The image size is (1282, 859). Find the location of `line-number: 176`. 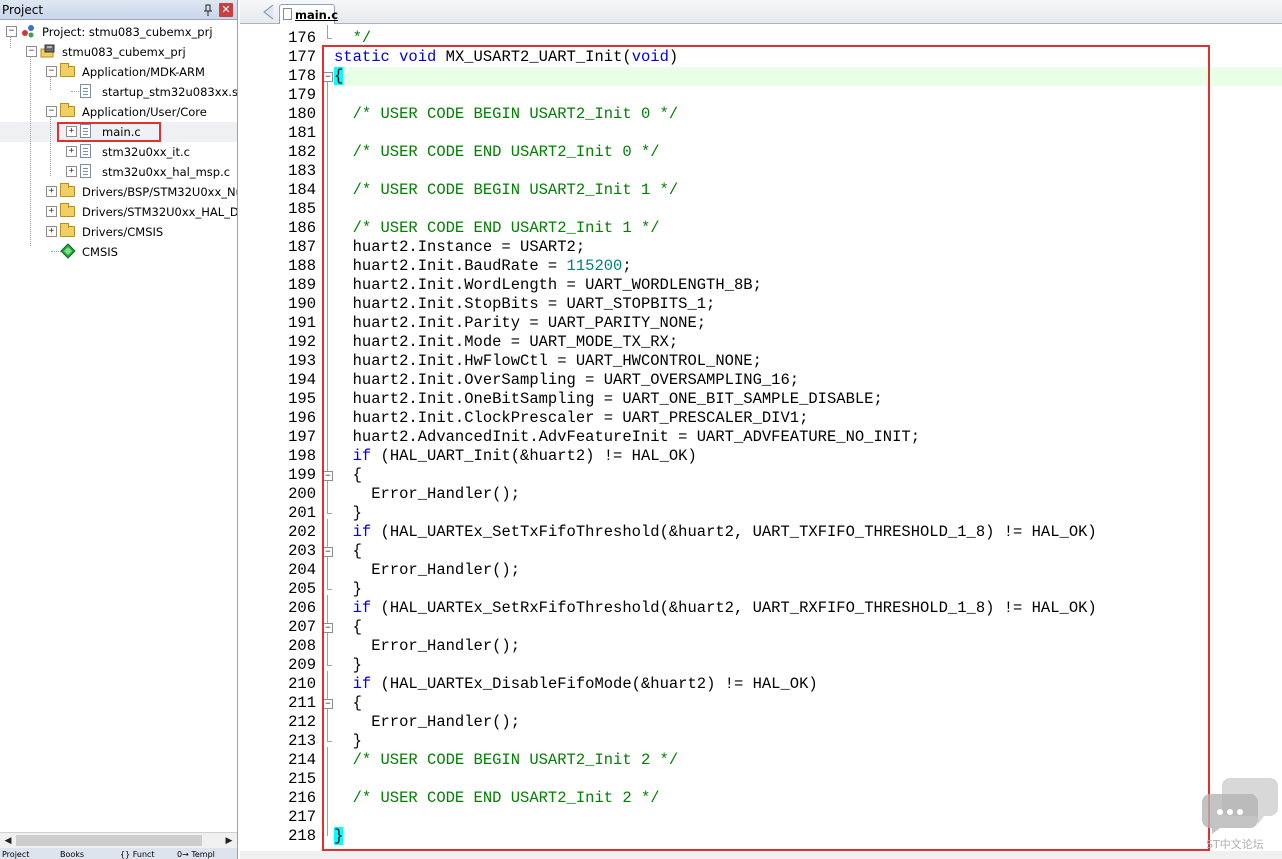

line-number: 176 is located at coordinates (302, 38).